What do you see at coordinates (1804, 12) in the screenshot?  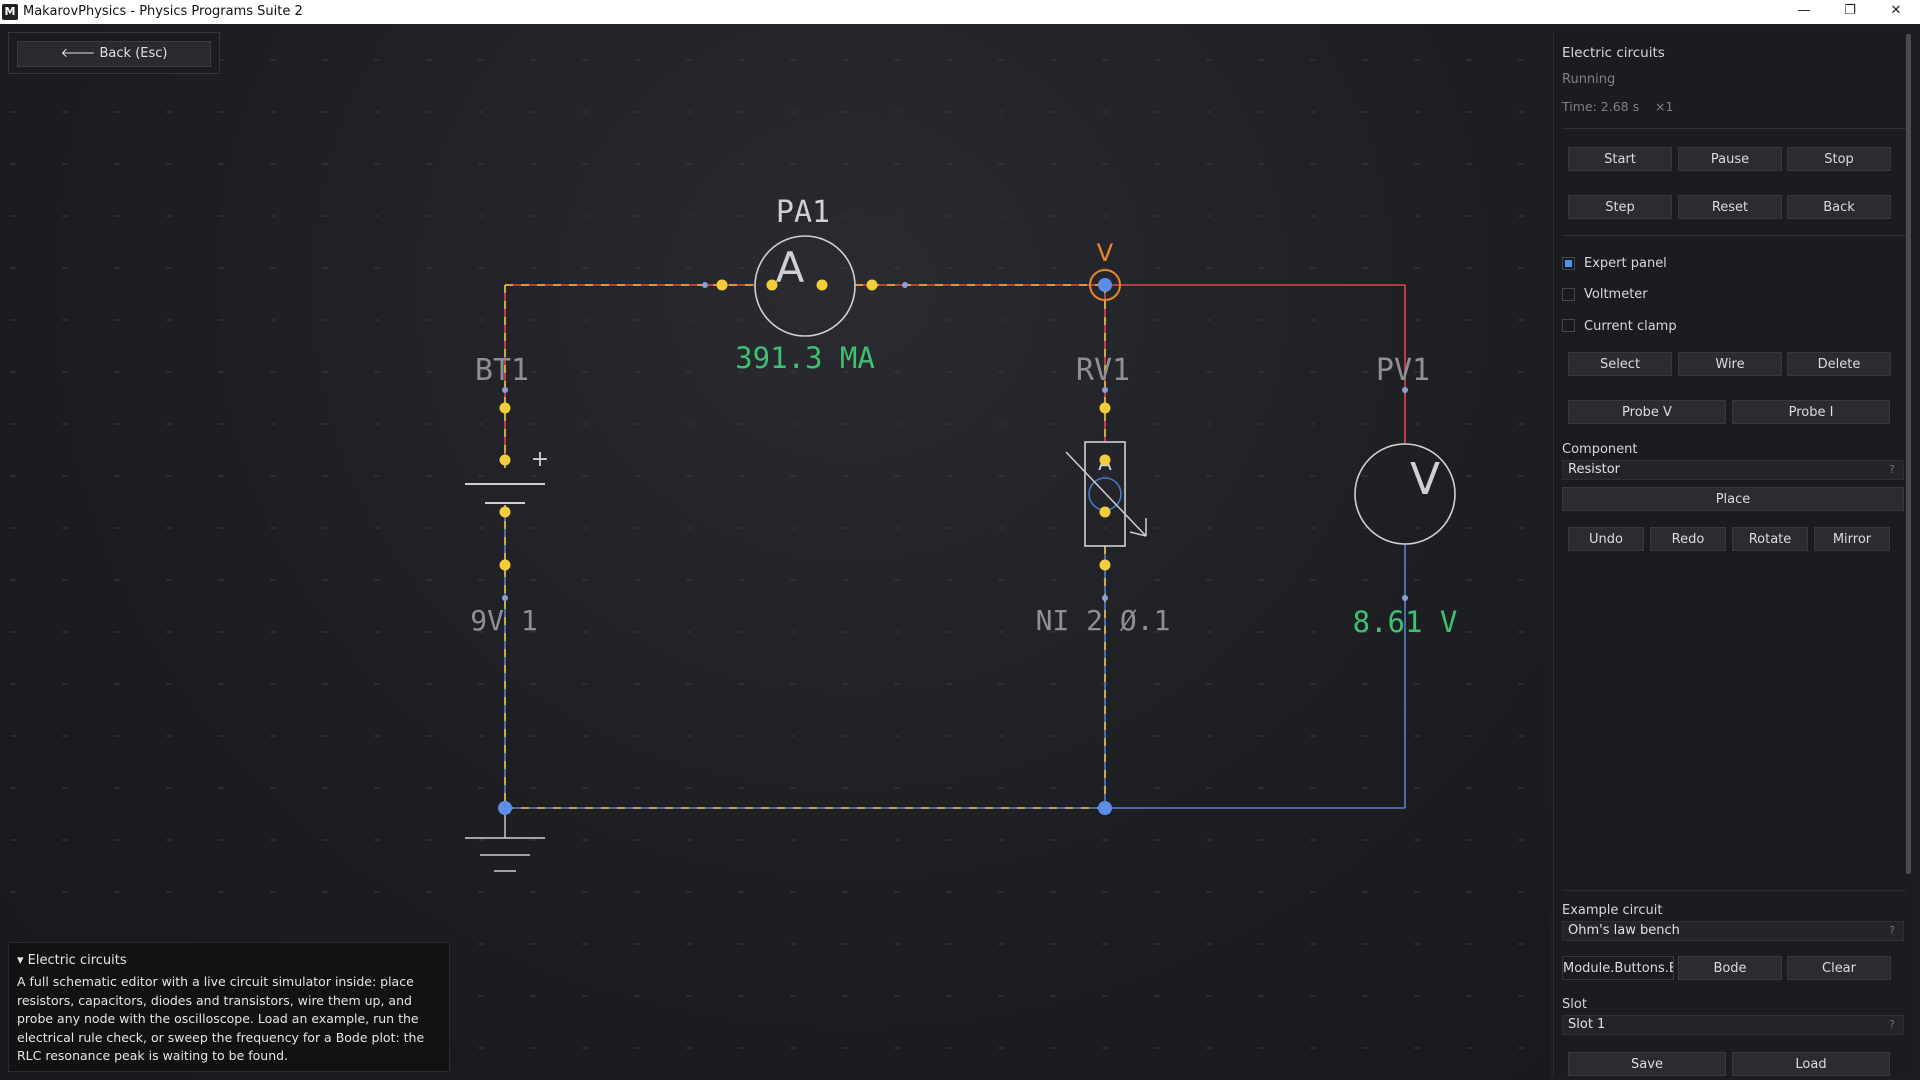 I see `minimize-button: —` at bounding box center [1804, 12].